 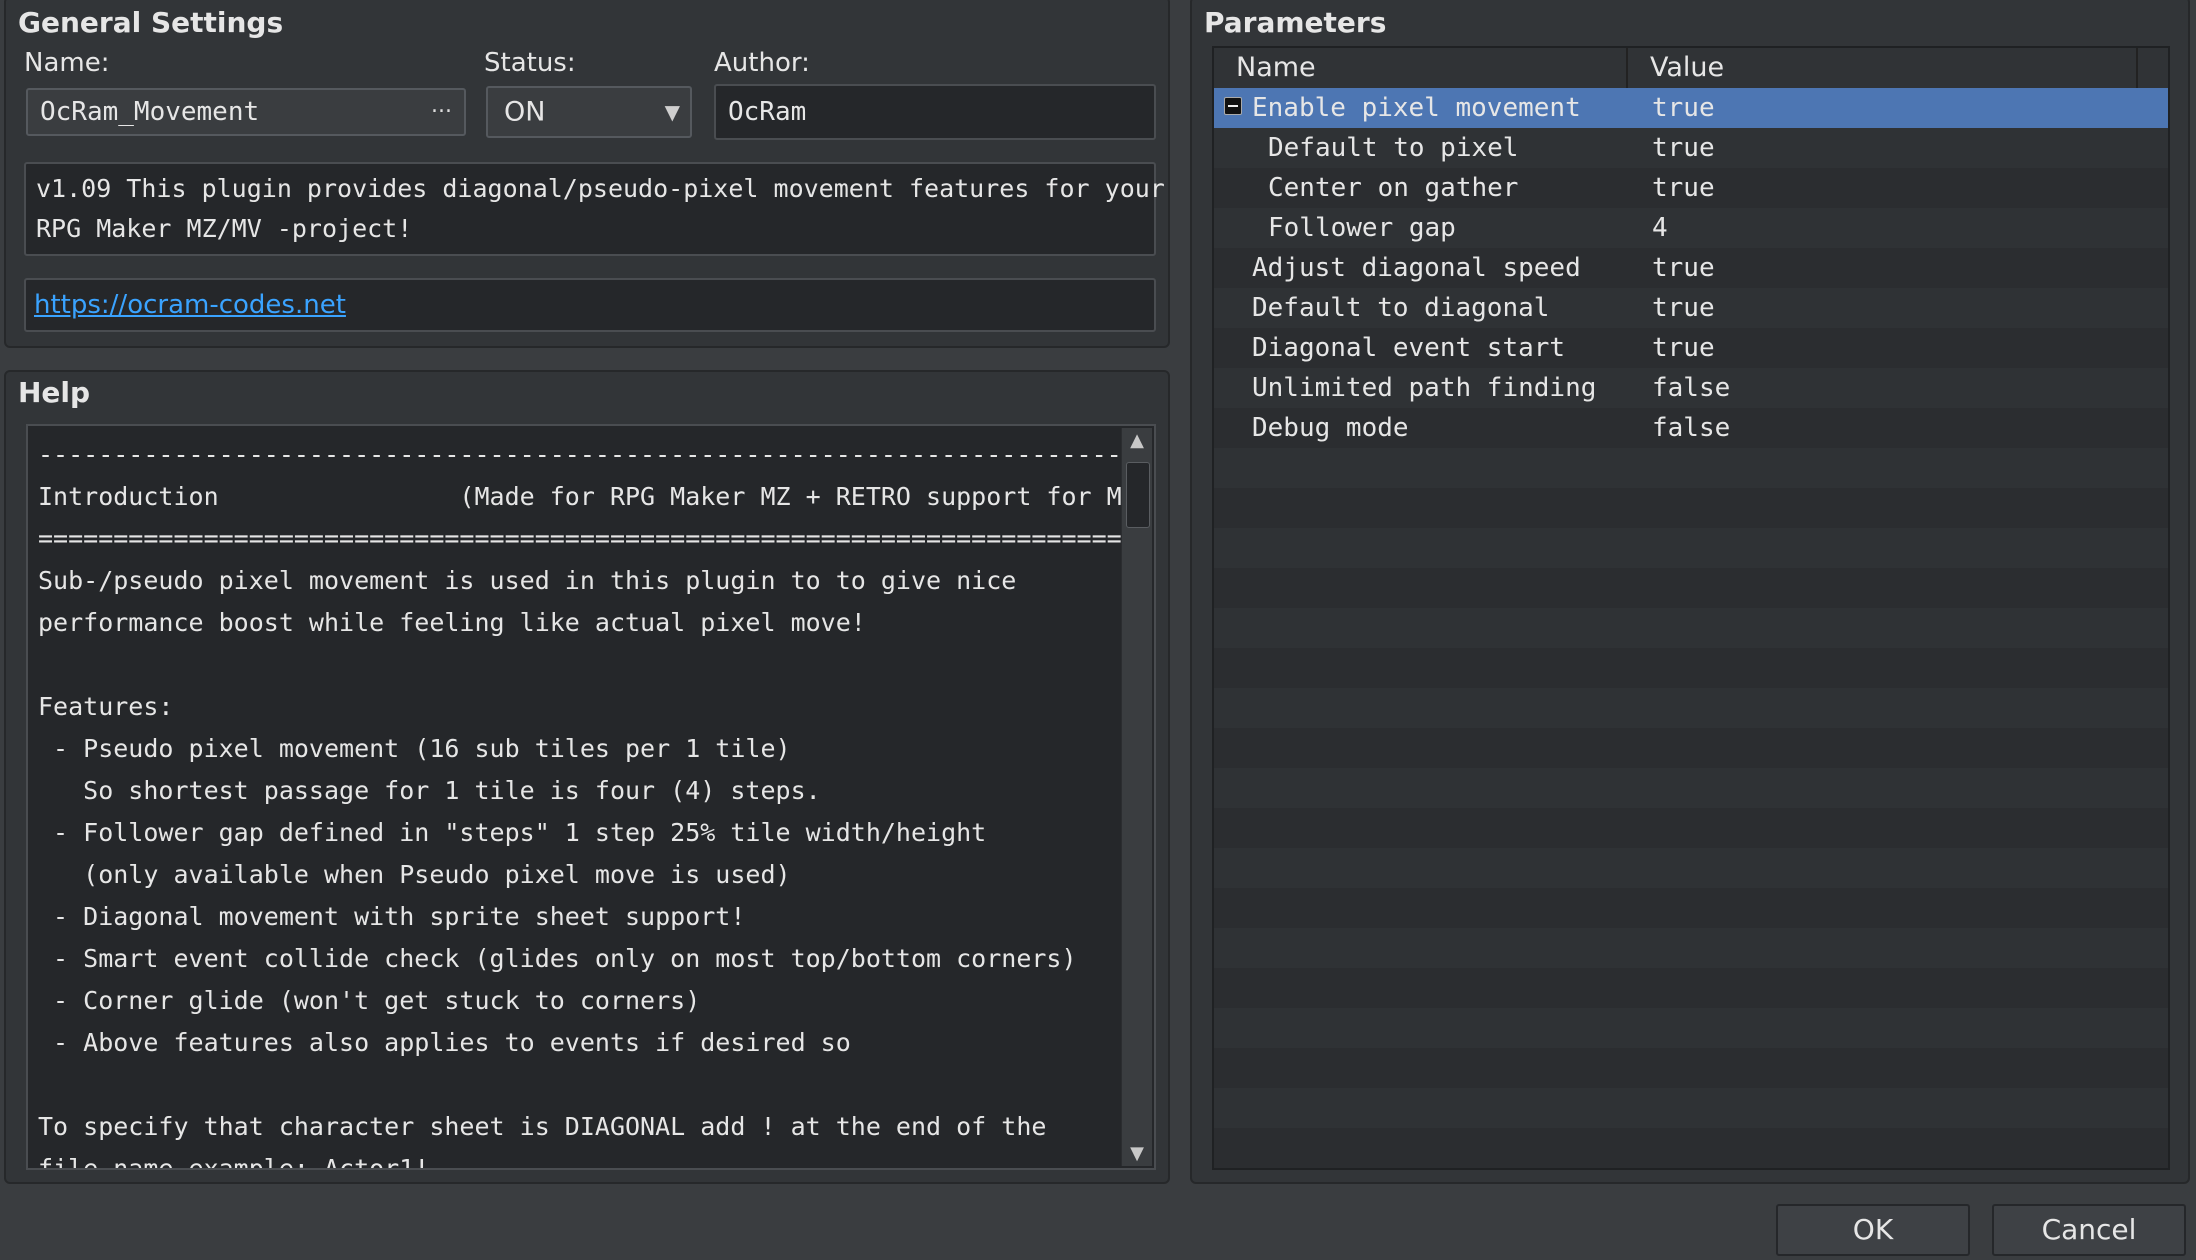 I want to click on table-row: Debug mode false, so click(x=1691, y=428).